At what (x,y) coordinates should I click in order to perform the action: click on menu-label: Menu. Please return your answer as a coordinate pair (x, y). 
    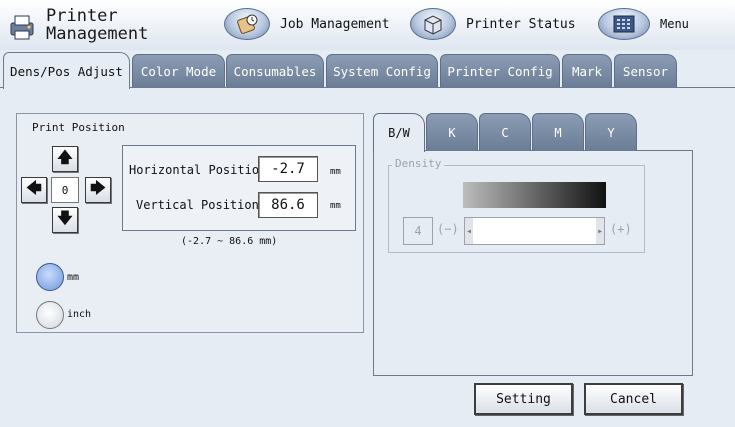
    Looking at the image, I should click on (674, 24).